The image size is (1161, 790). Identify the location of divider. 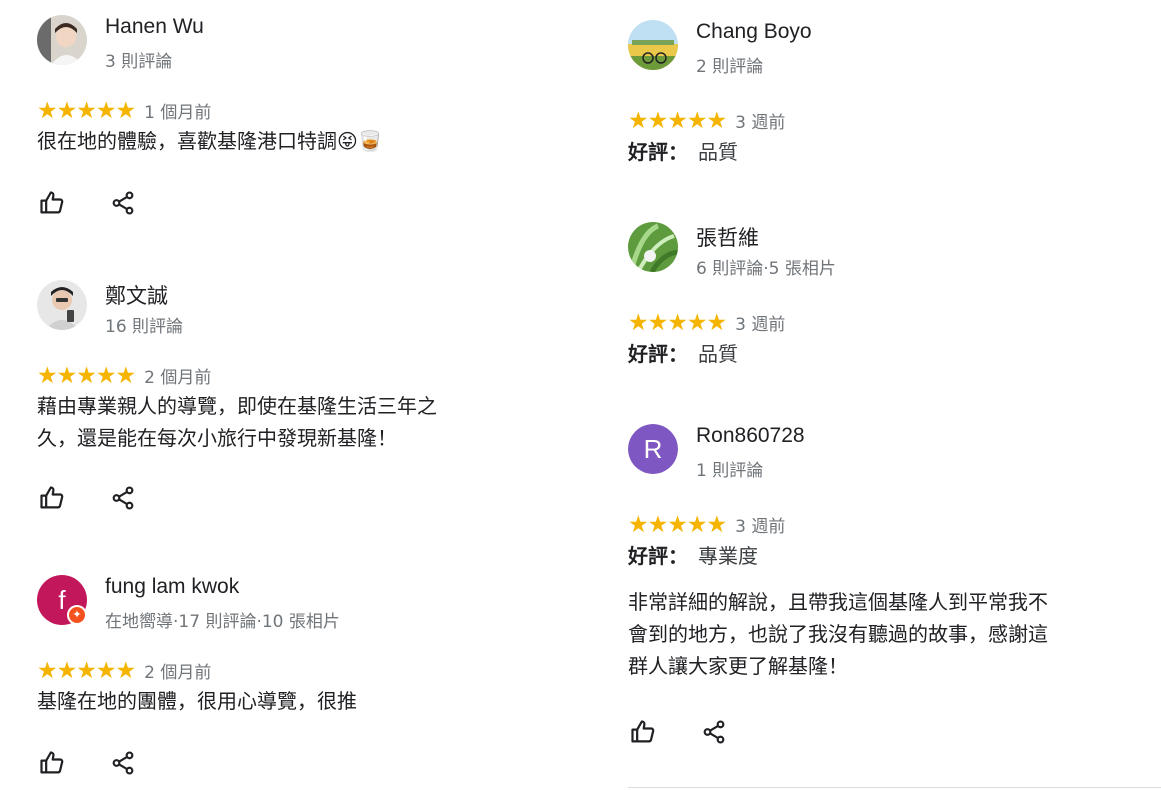
(894, 787).